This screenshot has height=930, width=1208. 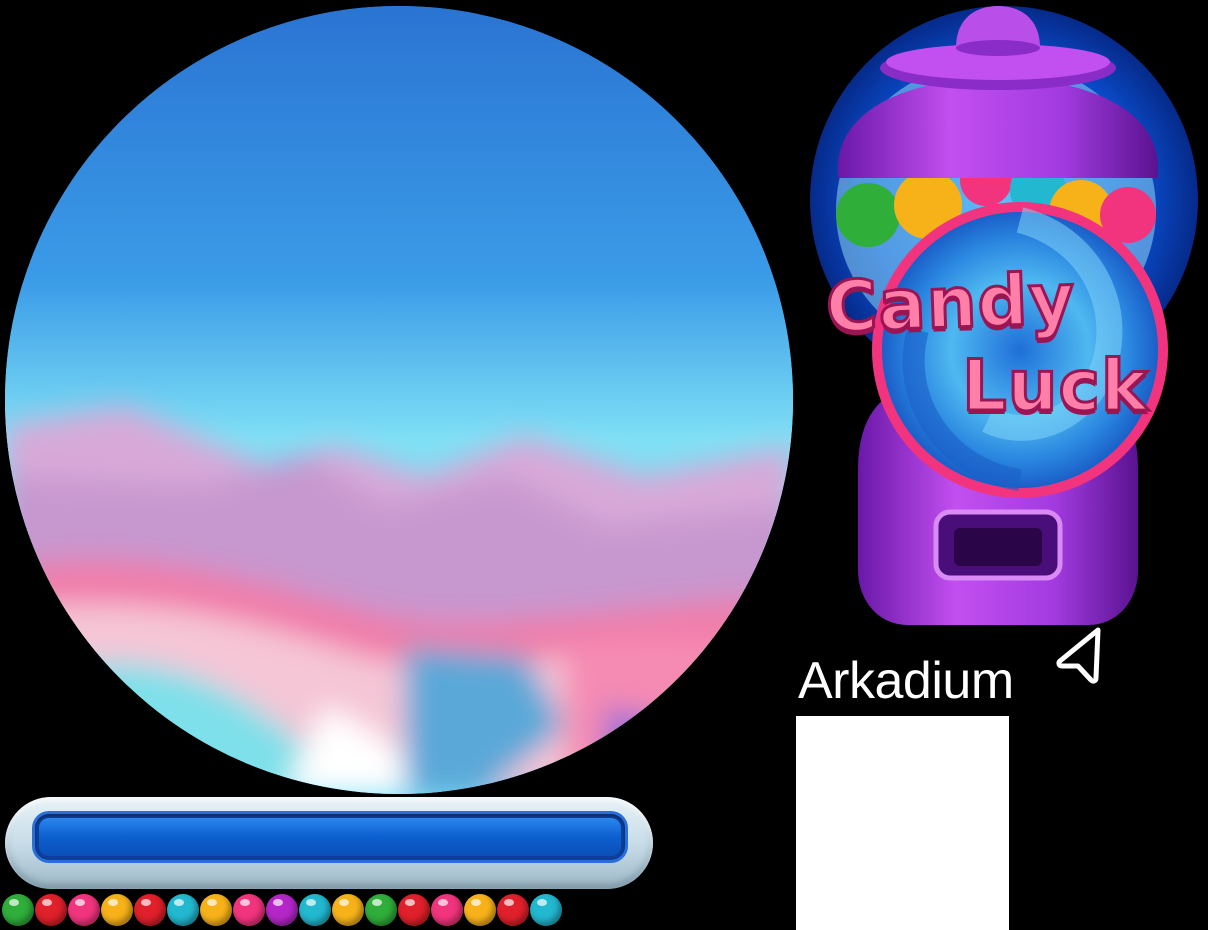 What do you see at coordinates (950, 303) in the screenshot?
I see `logo-title-line1: Candy` at bounding box center [950, 303].